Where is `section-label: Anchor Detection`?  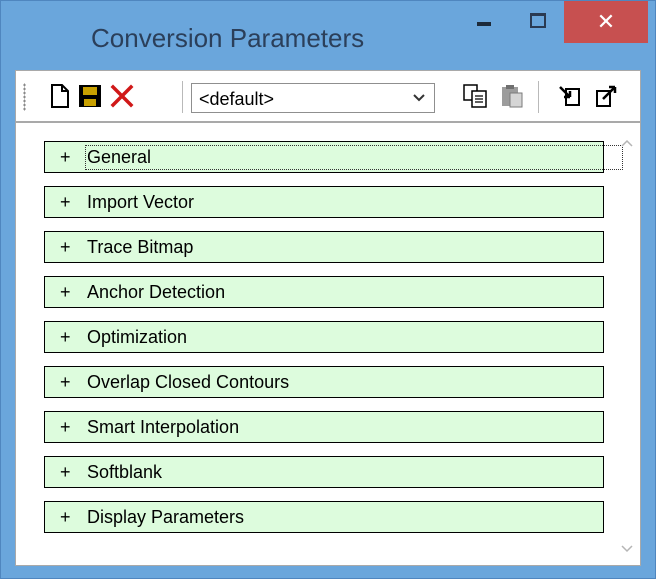 section-label: Anchor Detection is located at coordinates (156, 292).